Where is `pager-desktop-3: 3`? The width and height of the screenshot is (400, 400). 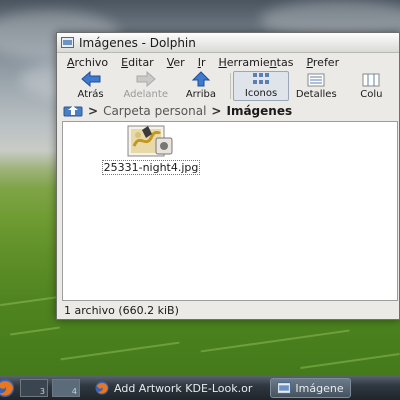 pager-desktop-3: 3 is located at coordinates (34, 388).